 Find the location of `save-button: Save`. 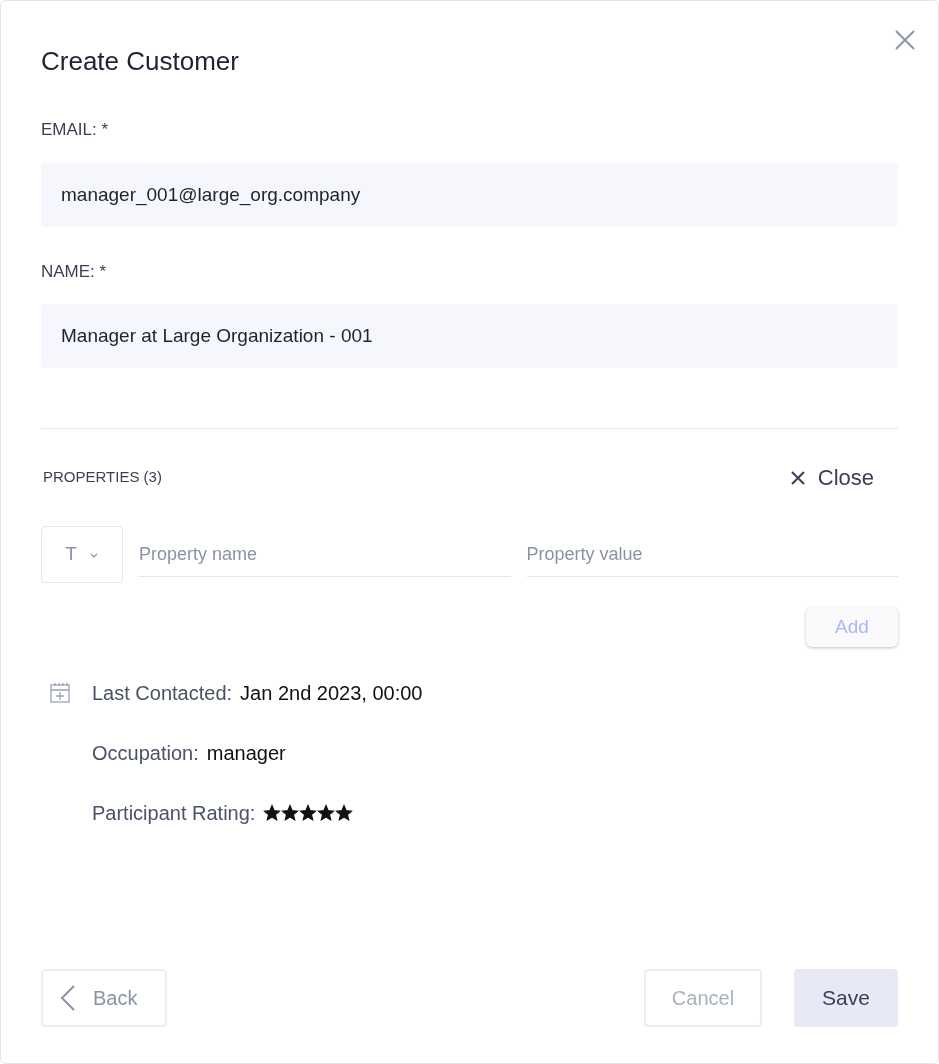

save-button: Save is located at coordinates (846, 998).